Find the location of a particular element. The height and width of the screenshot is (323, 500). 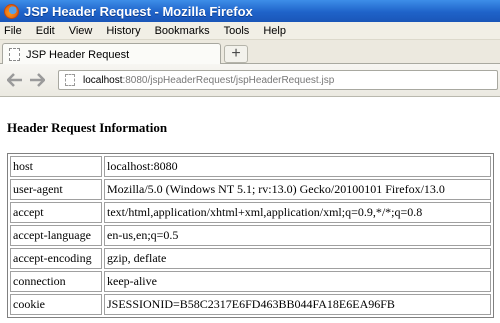

forward-arrow-icon is located at coordinates (37, 80).